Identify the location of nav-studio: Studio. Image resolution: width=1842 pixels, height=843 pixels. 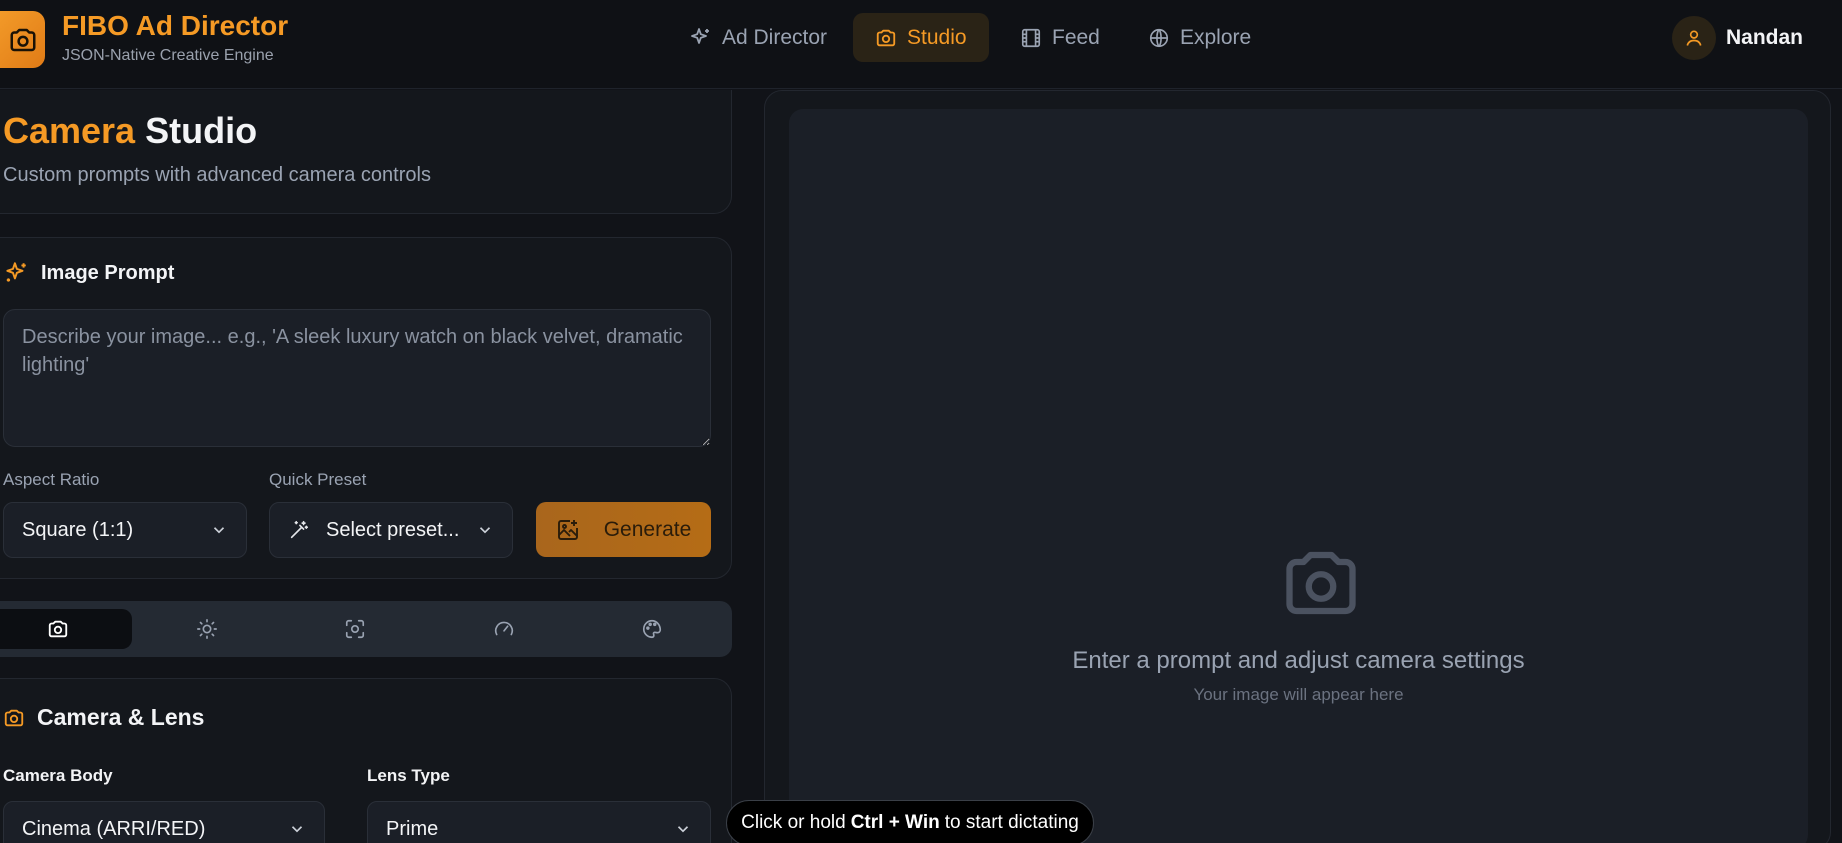
(921, 37).